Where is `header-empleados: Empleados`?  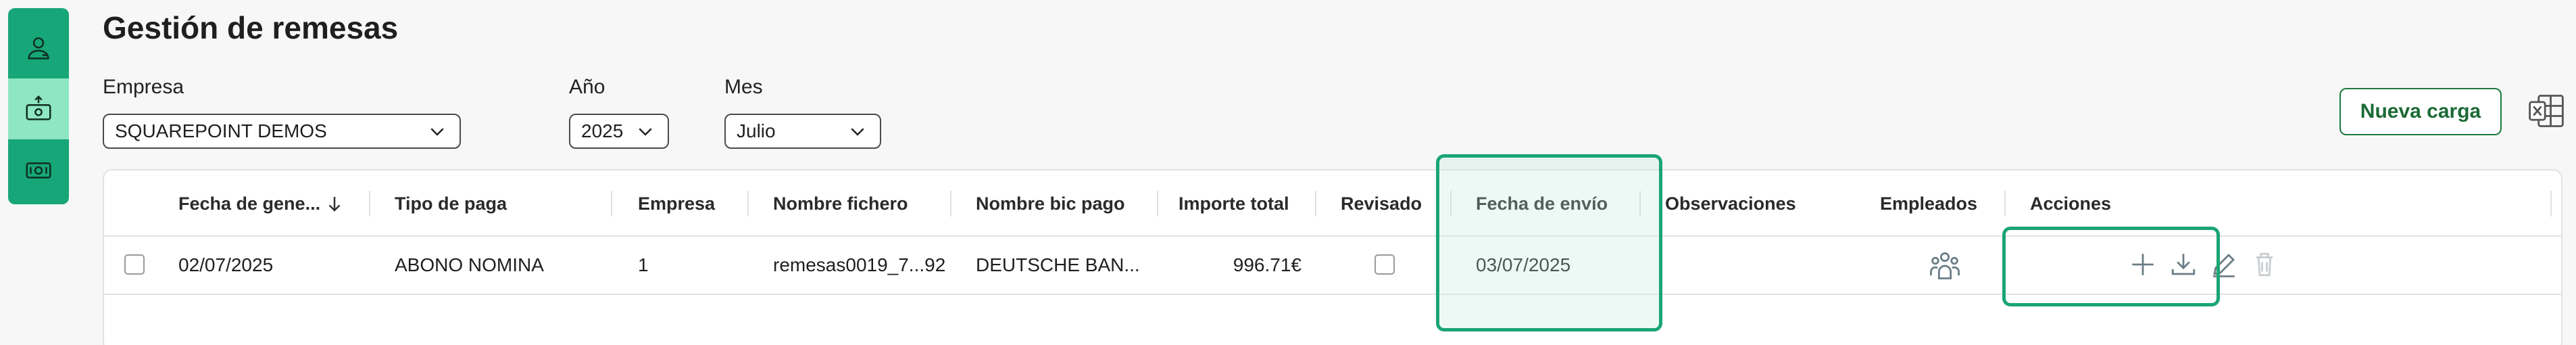 header-empleados: Empleados is located at coordinates (1929, 203).